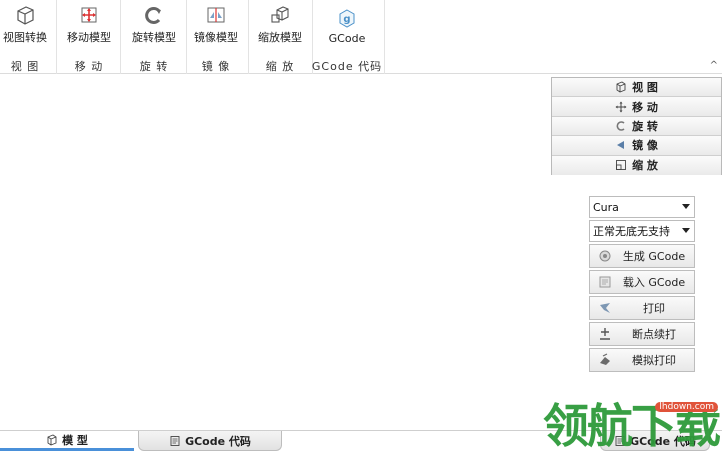 The image size is (722, 456). I want to click on resume-print-icon, so click(605, 334).